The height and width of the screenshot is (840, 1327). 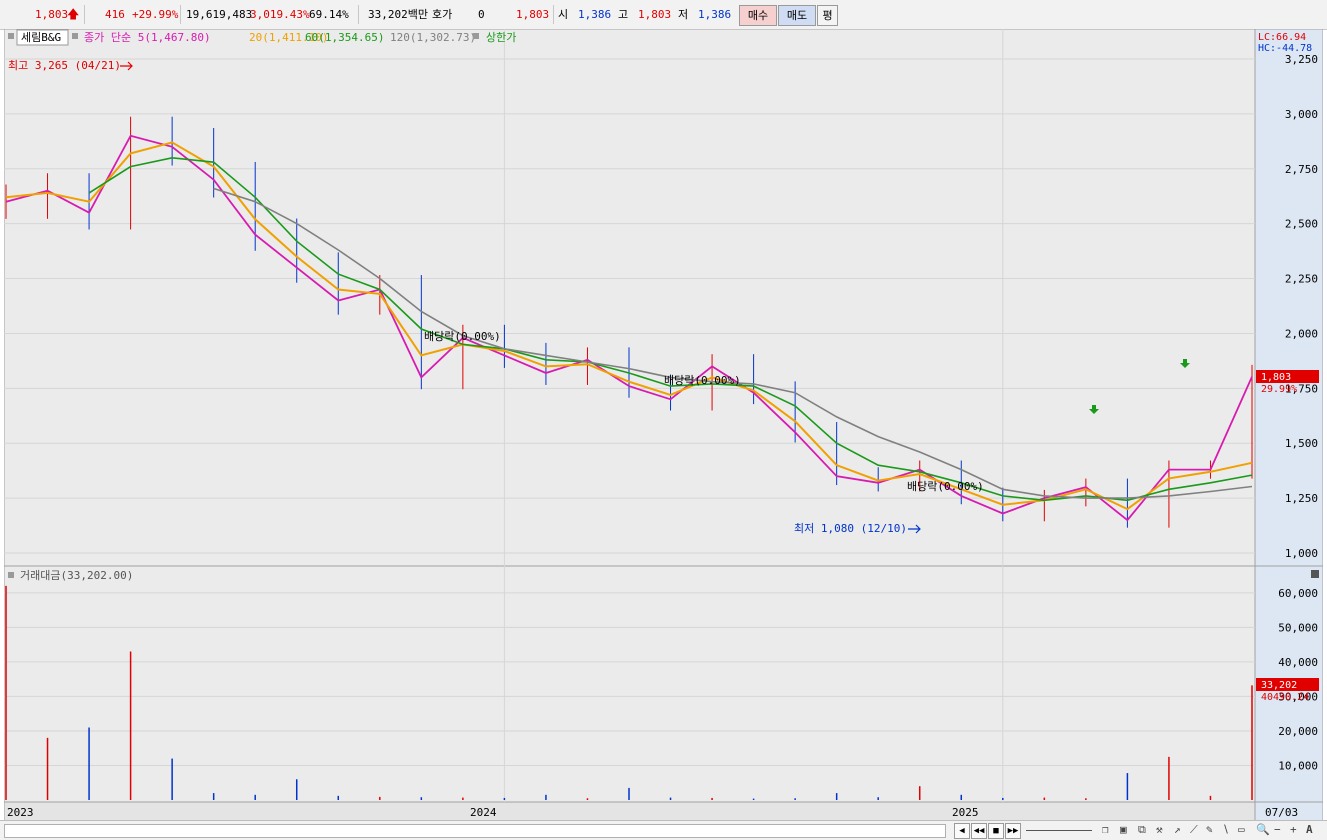 I want to click on price-tick-label: 1,500, so click(x=1301, y=443).